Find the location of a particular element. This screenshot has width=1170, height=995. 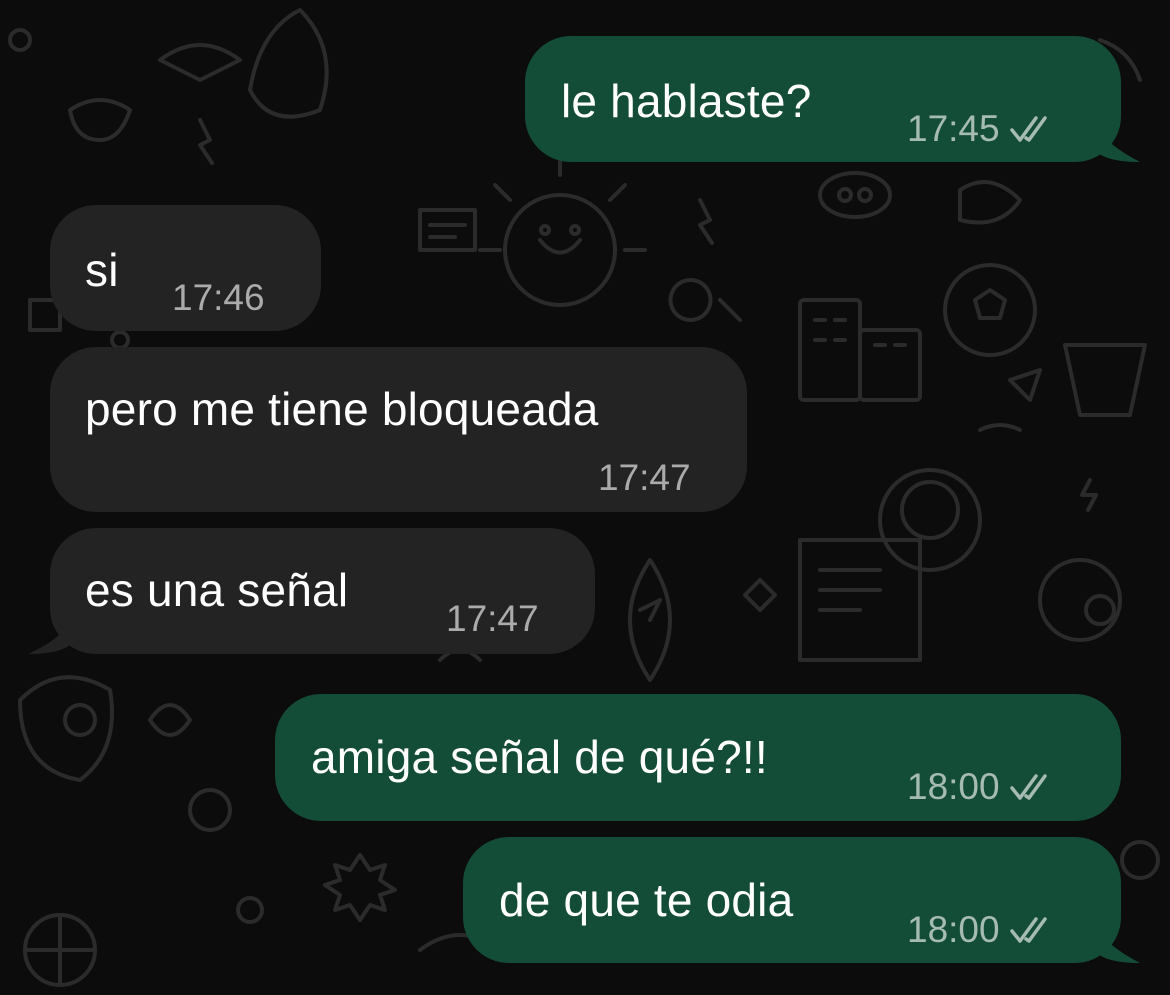

message-bubble-incoming: es una señal 17:47 is located at coordinates (322, 591).